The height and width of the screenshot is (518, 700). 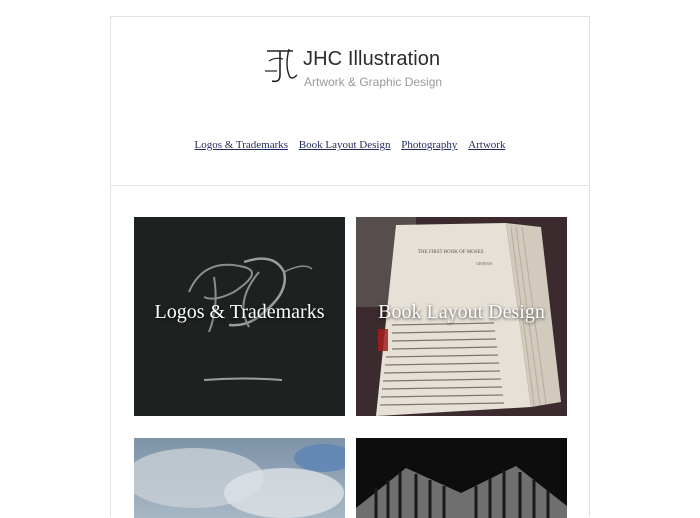 I want to click on tile-photography, so click(x=239, y=478).